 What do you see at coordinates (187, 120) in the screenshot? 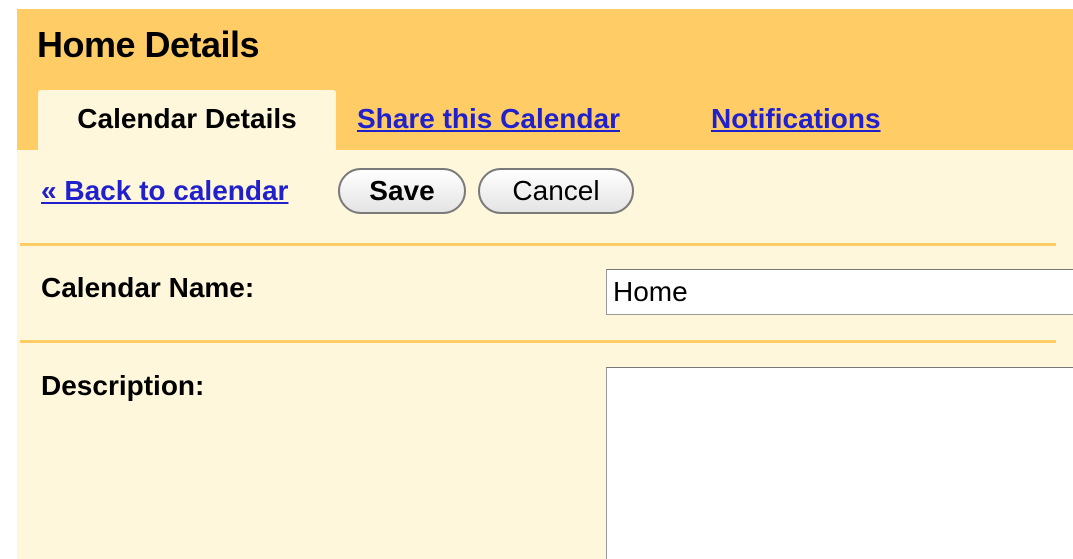
I see `tab-calendar-details: Calendar Details` at bounding box center [187, 120].